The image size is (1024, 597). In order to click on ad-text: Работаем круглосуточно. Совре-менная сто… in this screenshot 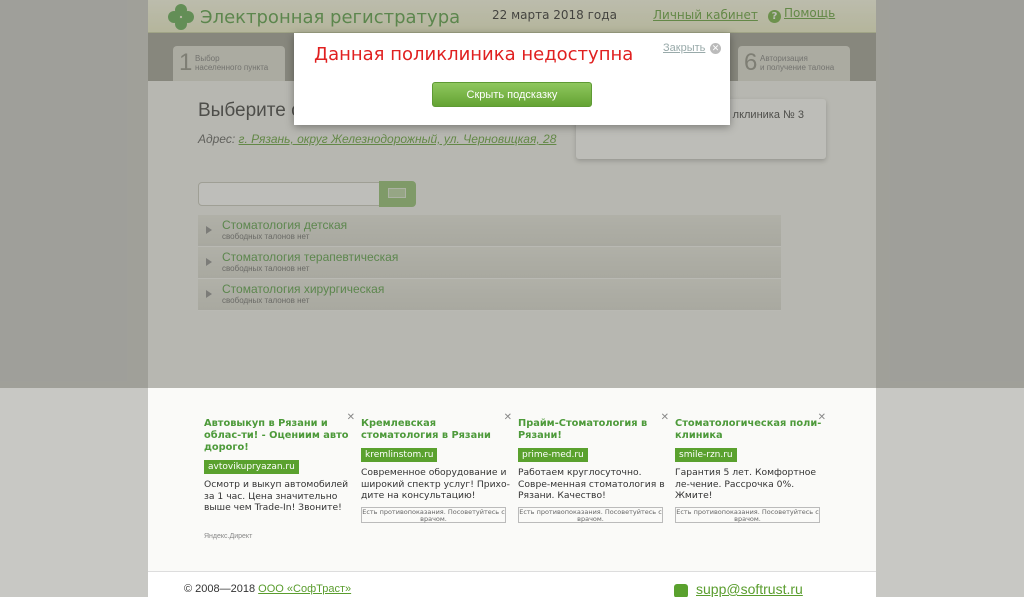, I will do `click(591, 484)`.